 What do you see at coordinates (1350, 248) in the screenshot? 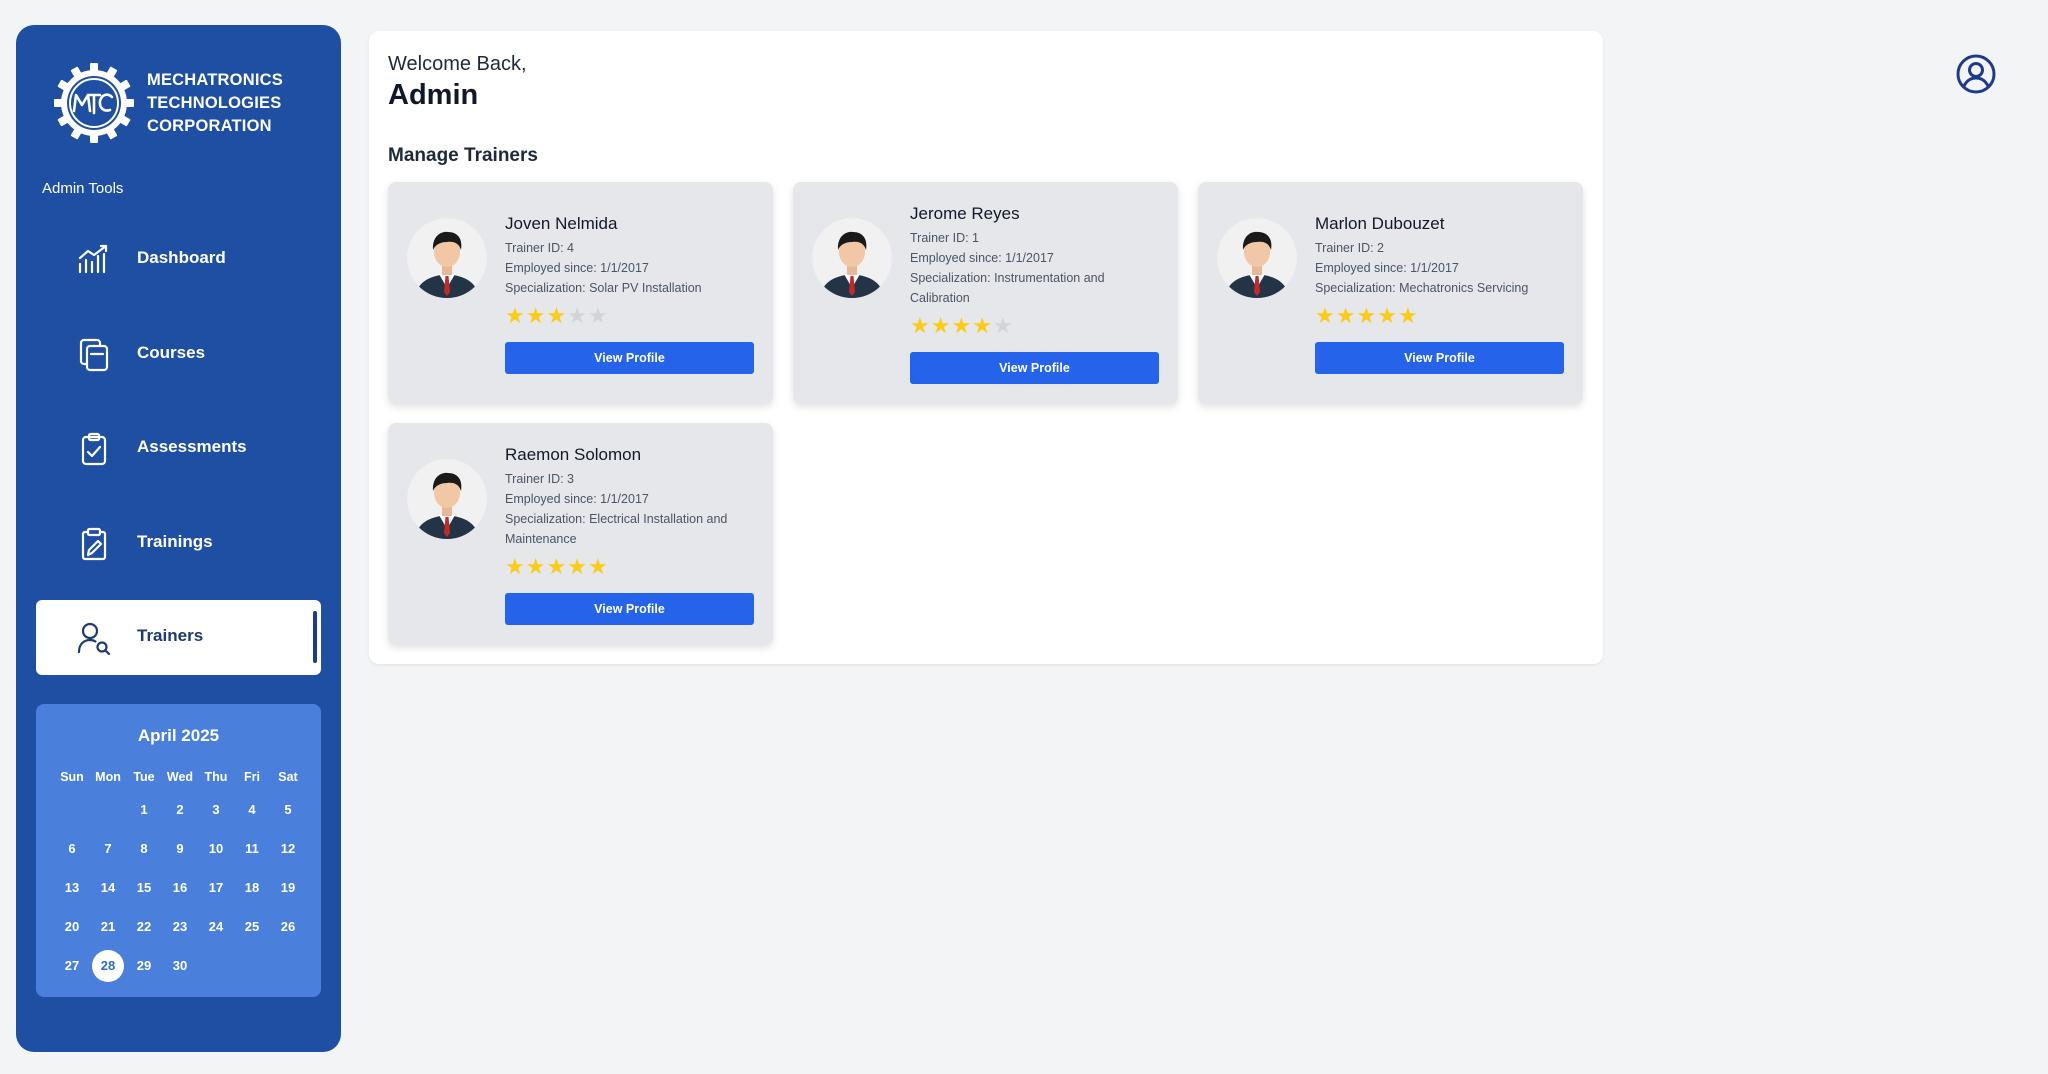
I see `trainer-id: Trainer ID: 2` at bounding box center [1350, 248].